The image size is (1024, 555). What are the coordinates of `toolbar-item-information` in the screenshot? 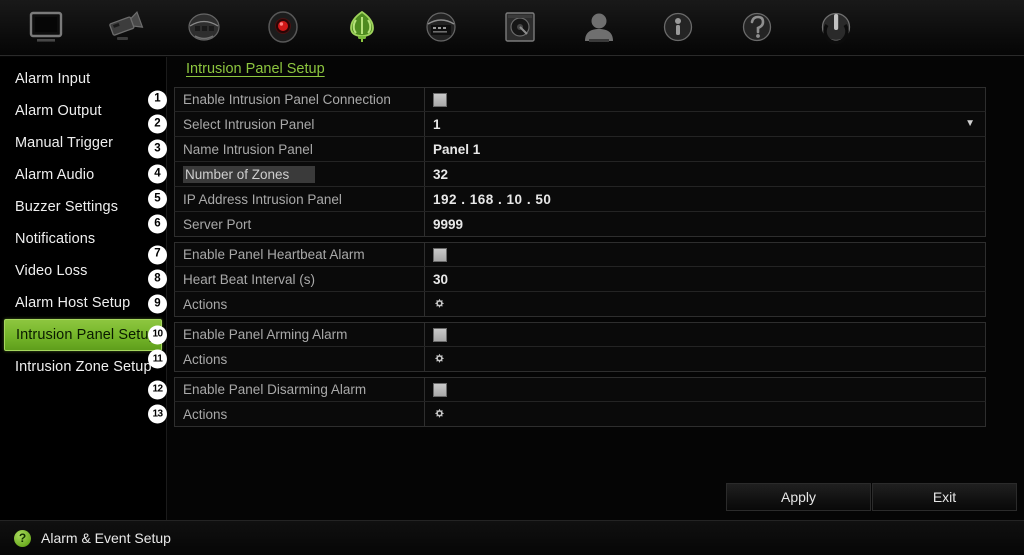 It's located at (677, 28).